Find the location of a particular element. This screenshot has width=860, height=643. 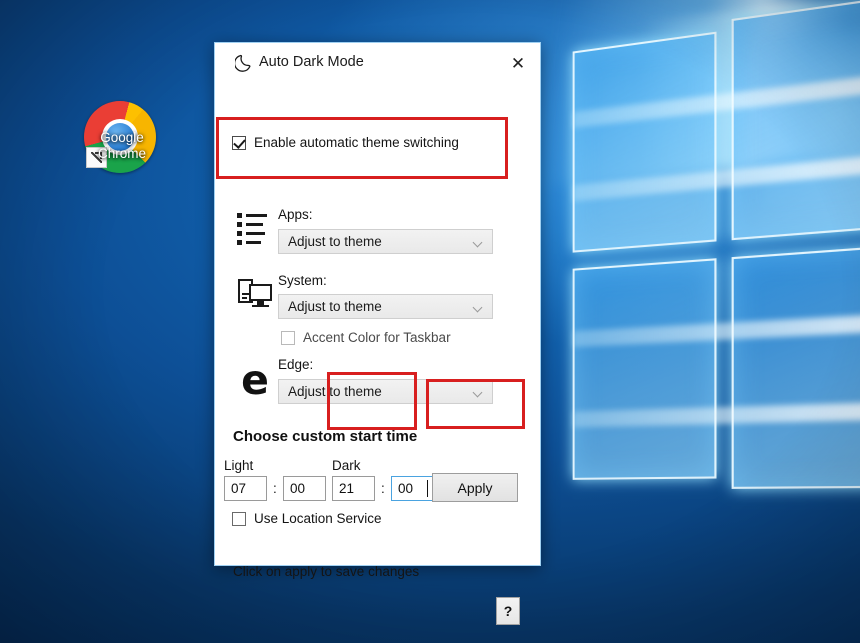

desktop-icon-label-google-chrome: Google Chrome is located at coordinates (122, 146).